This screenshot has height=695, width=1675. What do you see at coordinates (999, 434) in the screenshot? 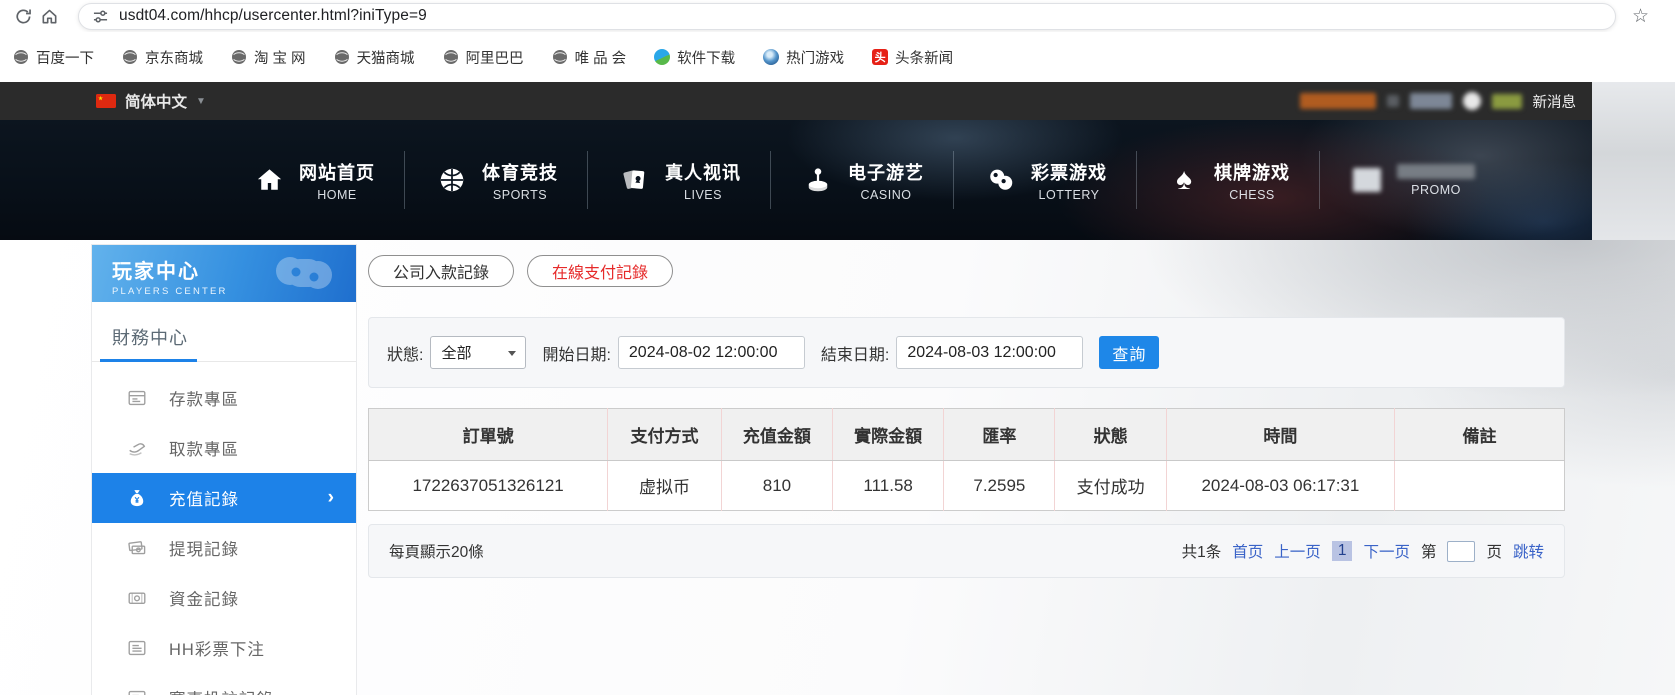
I see `col-exchange-rate: 匯率` at bounding box center [999, 434].